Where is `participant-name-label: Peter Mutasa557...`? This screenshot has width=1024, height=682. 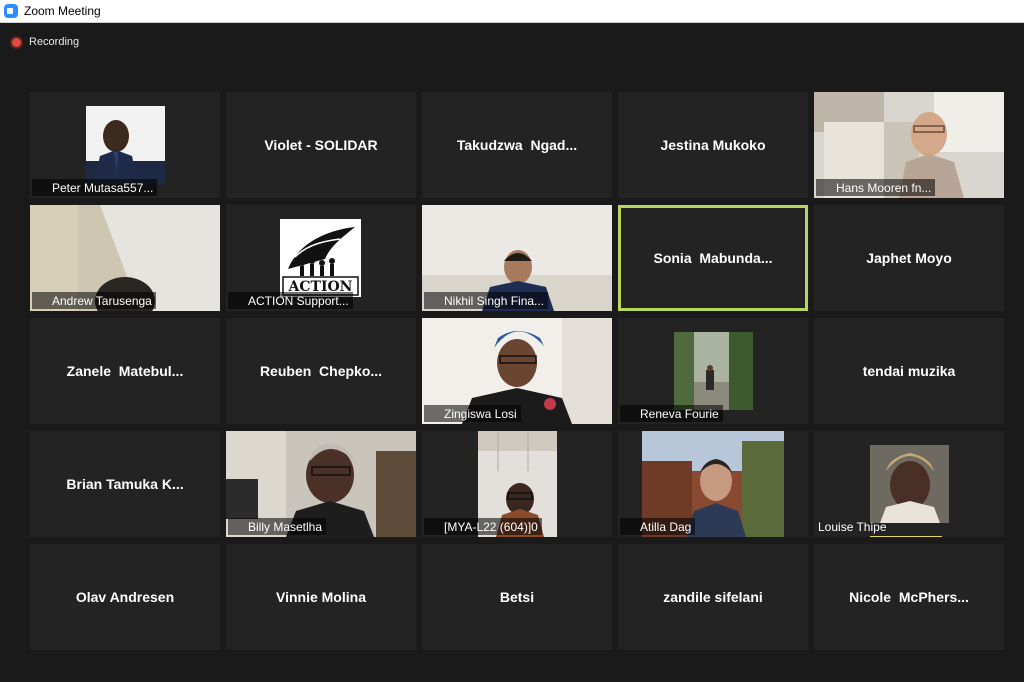
participant-name-label: Peter Mutasa557... is located at coordinates (95, 187).